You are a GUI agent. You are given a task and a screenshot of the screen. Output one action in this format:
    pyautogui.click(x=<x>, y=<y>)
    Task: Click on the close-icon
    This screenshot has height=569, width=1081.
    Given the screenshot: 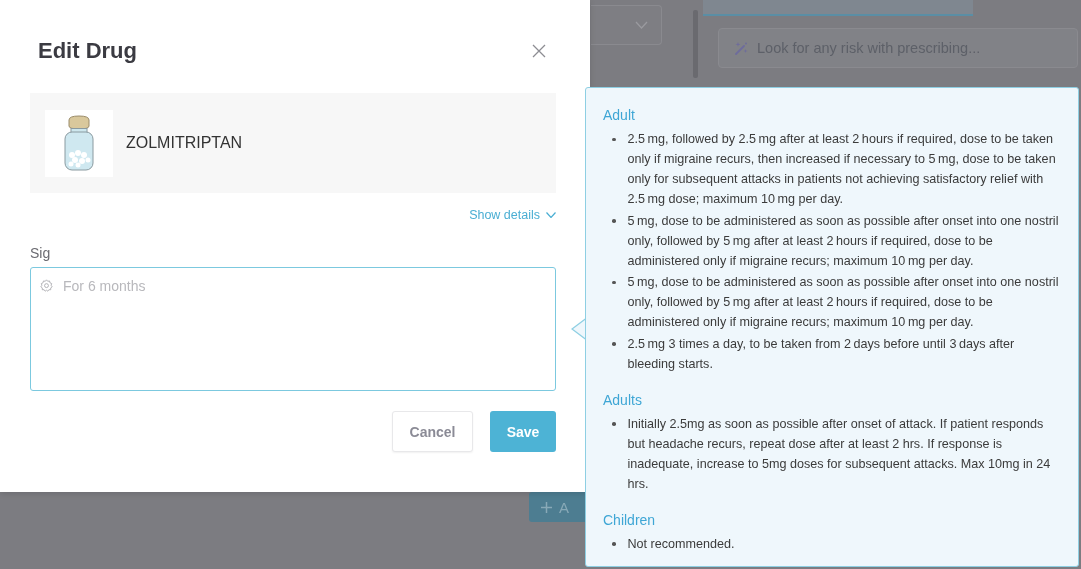 What is the action you would take?
    pyautogui.click(x=539, y=51)
    